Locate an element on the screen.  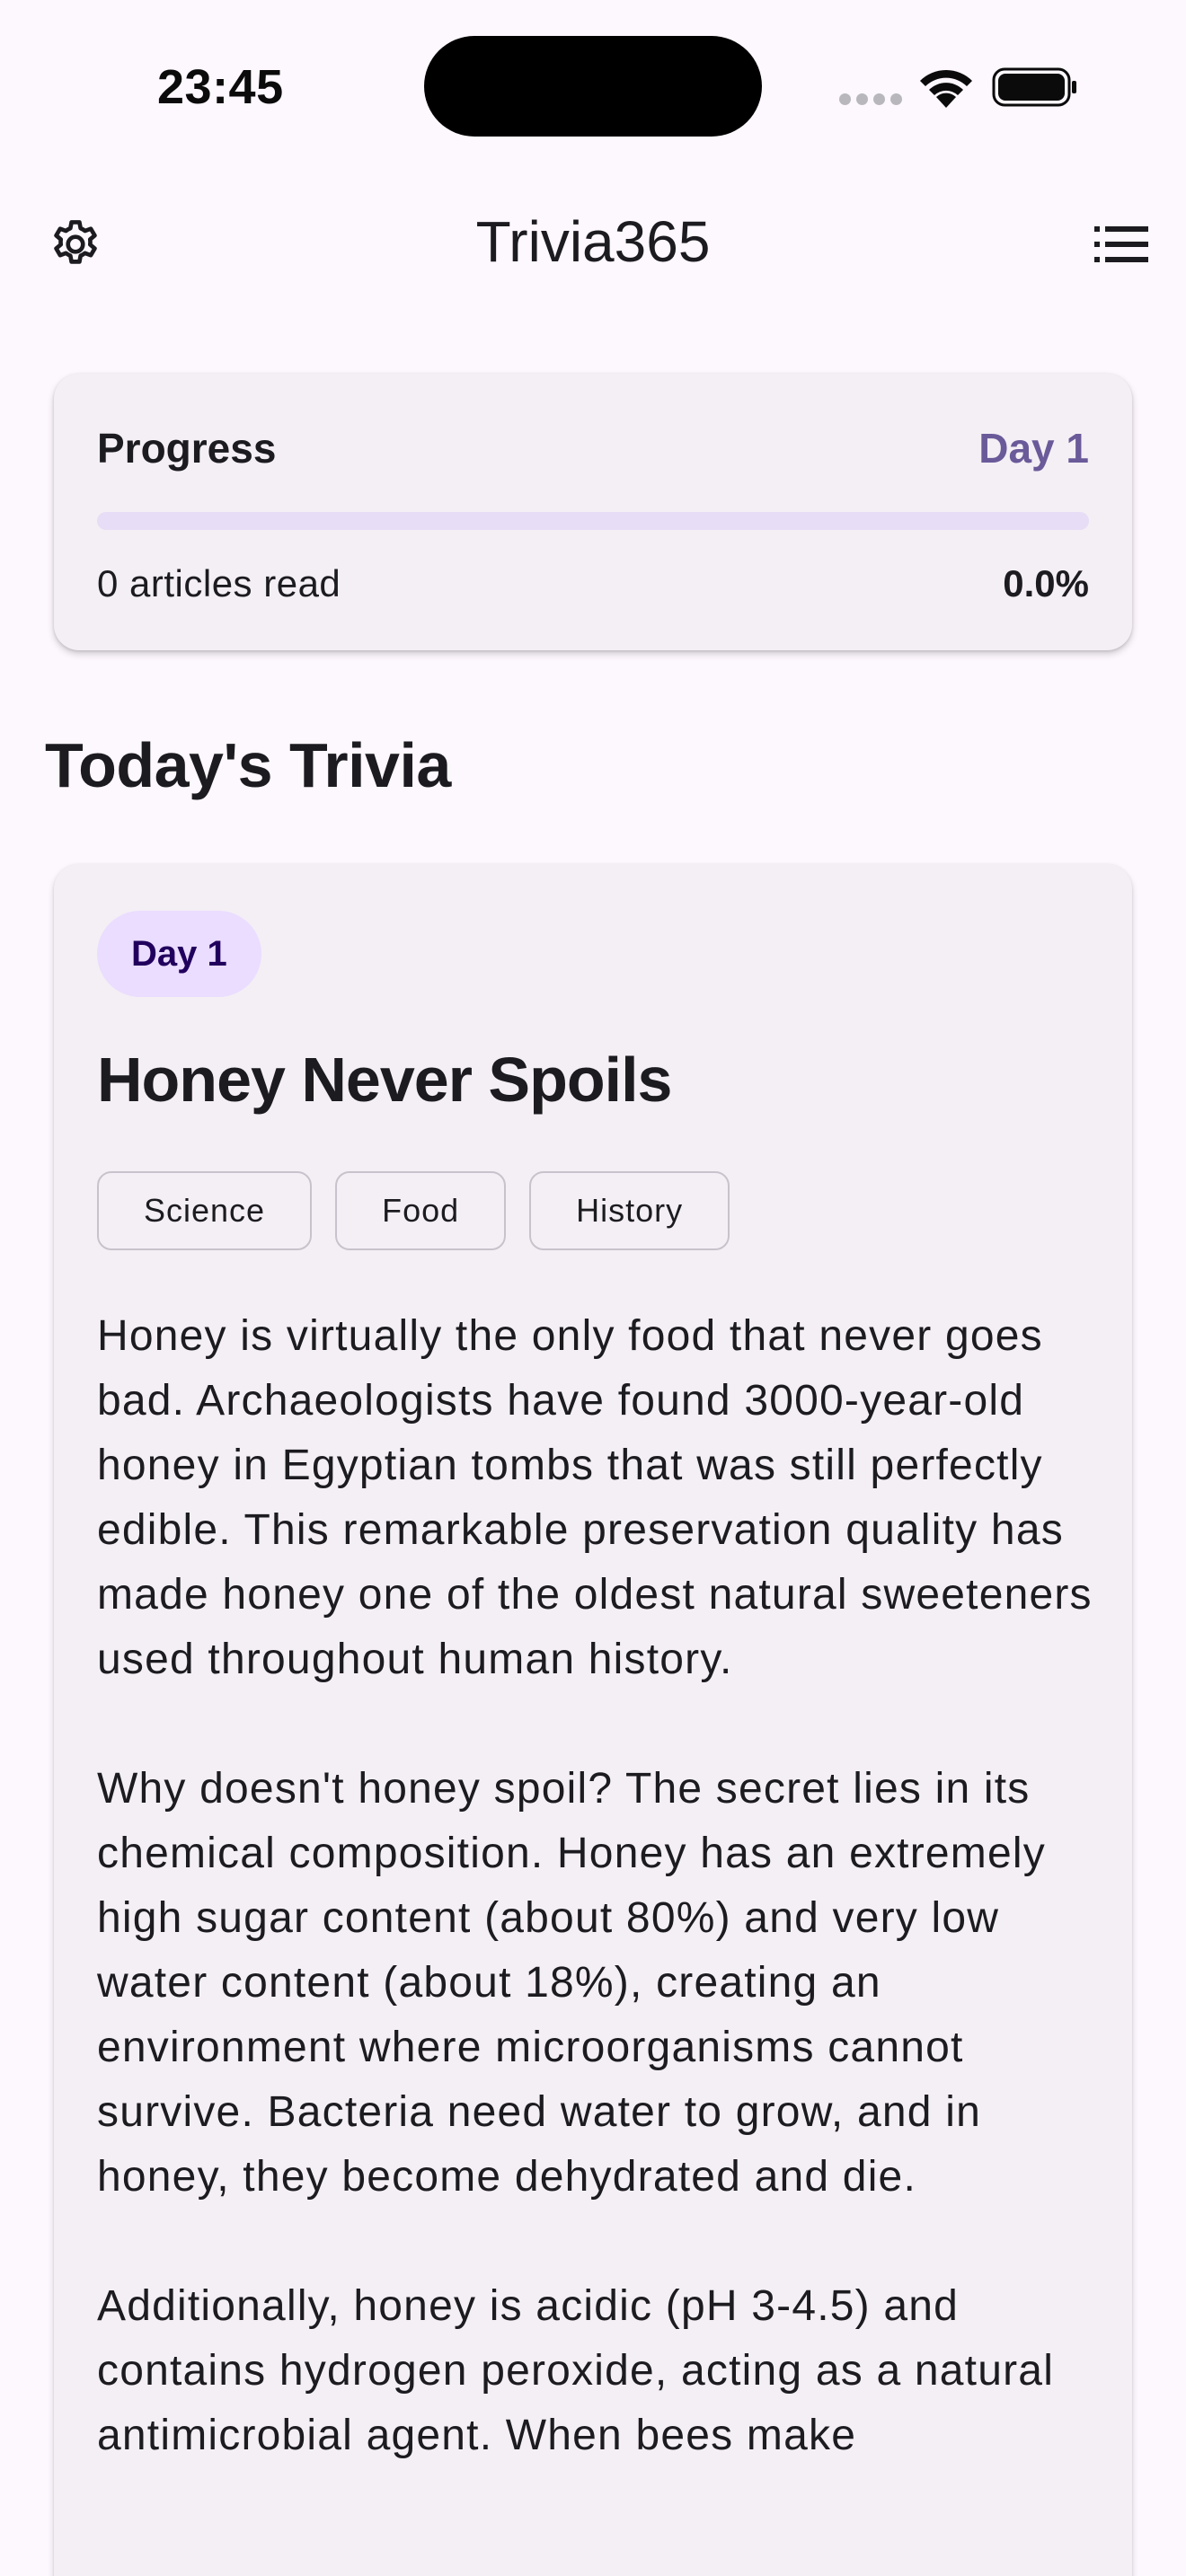
articles-read-count: 0 articles read is located at coordinates (219, 583).